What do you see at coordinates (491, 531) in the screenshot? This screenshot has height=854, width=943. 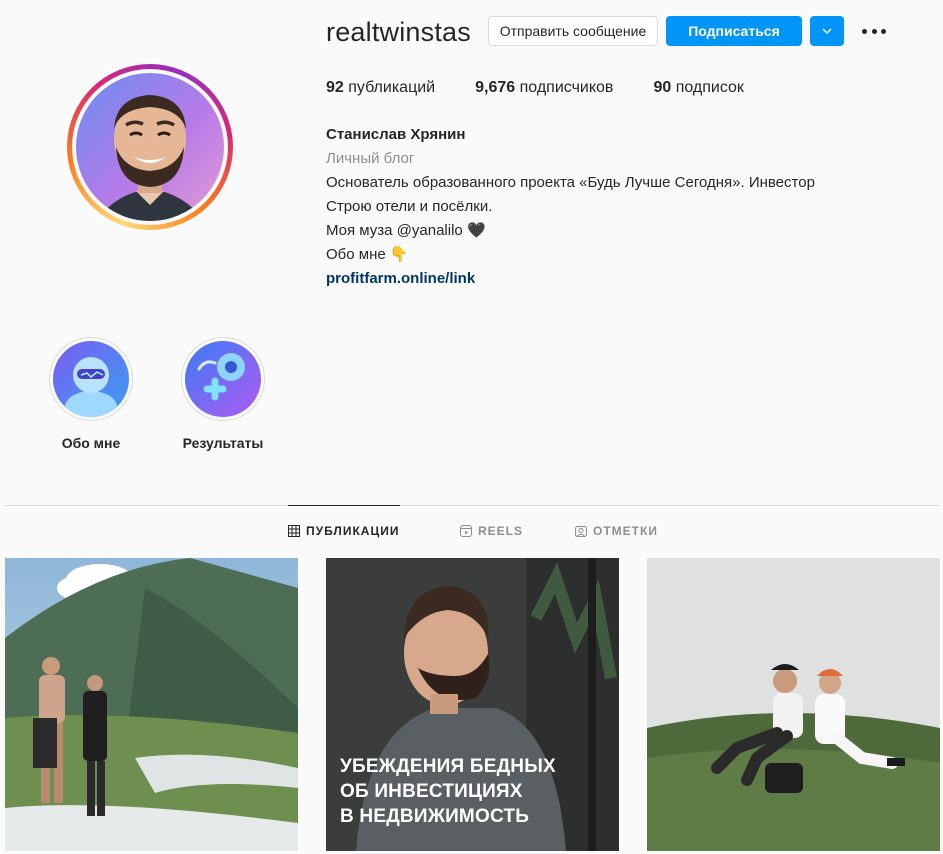 I see `tab-reels: REELS` at bounding box center [491, 531].